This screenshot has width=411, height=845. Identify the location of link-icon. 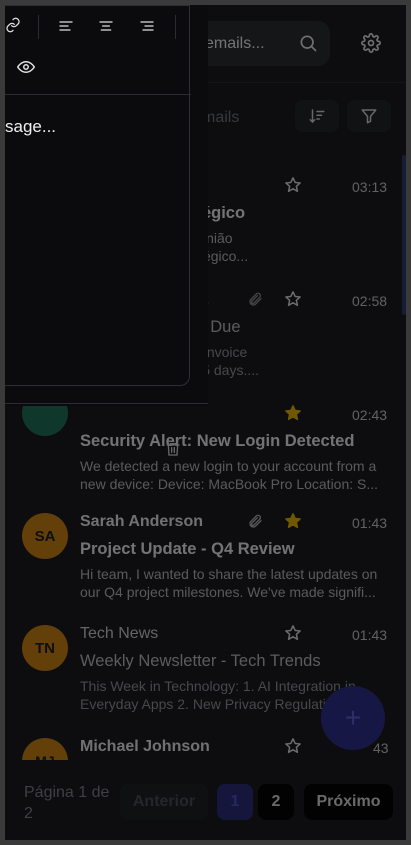
(13, 25).